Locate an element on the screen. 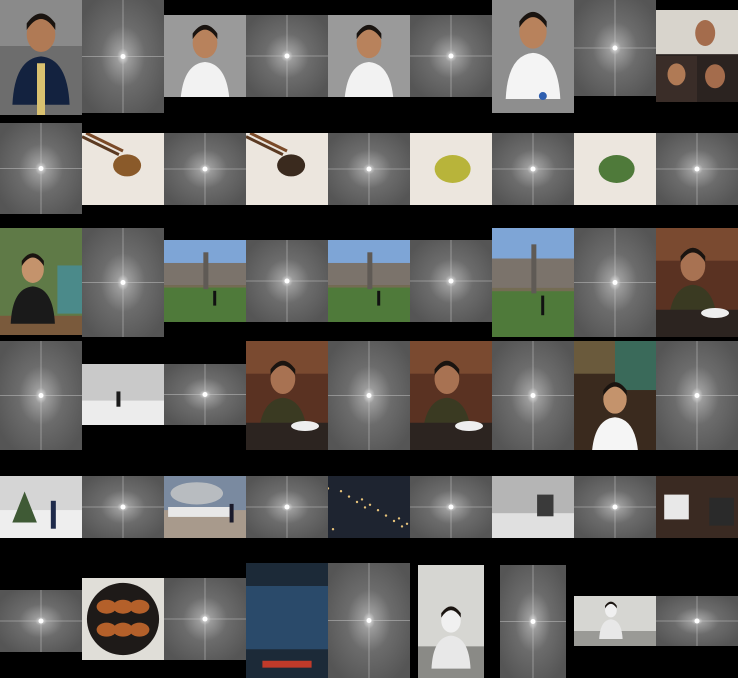  photo-tile-snowy-street is located at coordinates (533, 507).